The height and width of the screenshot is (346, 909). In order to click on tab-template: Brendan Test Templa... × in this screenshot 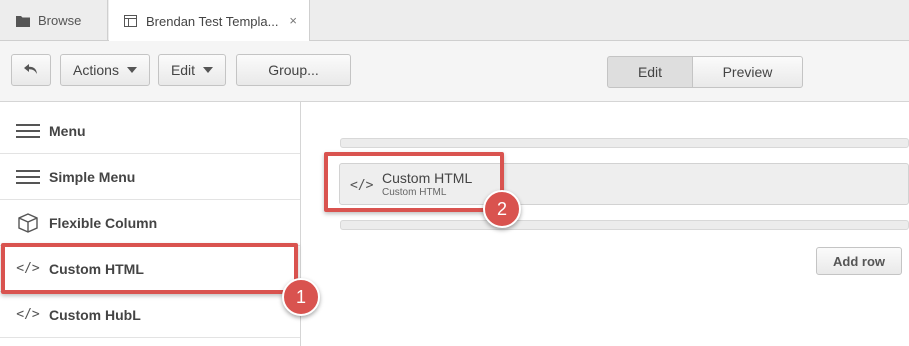, I will do `click(209, 21)`.